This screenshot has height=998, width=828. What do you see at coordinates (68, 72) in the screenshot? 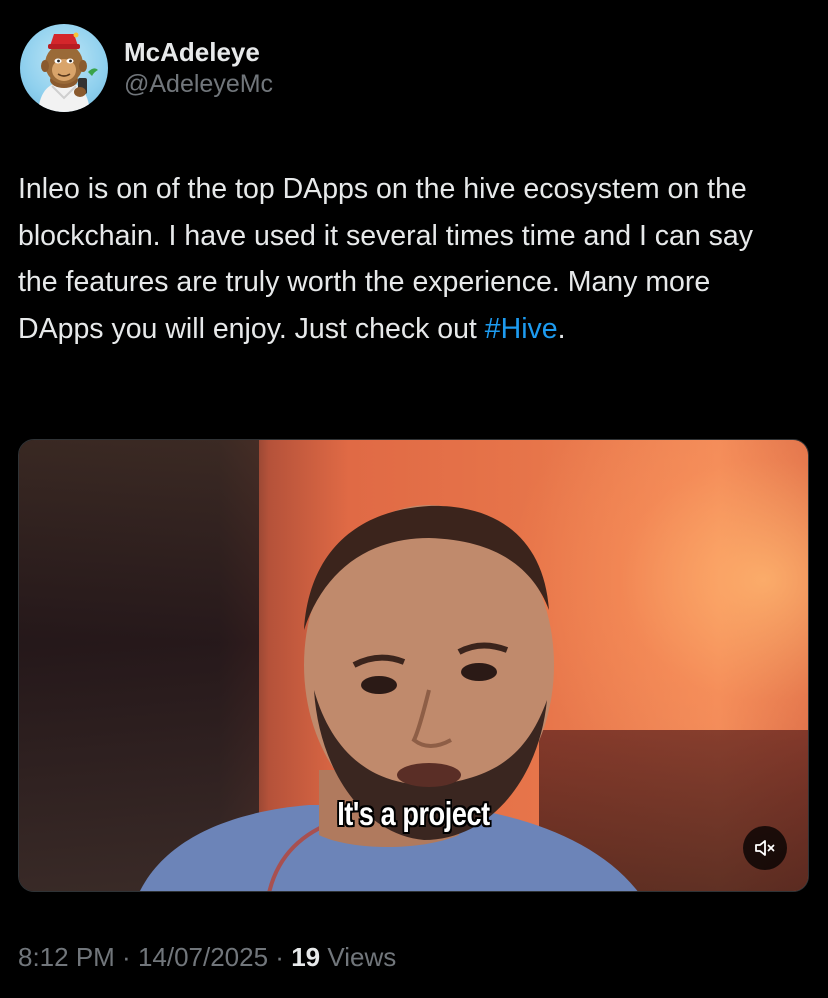
I see `ape-avatar-icon` at bounding box center [68, 72].